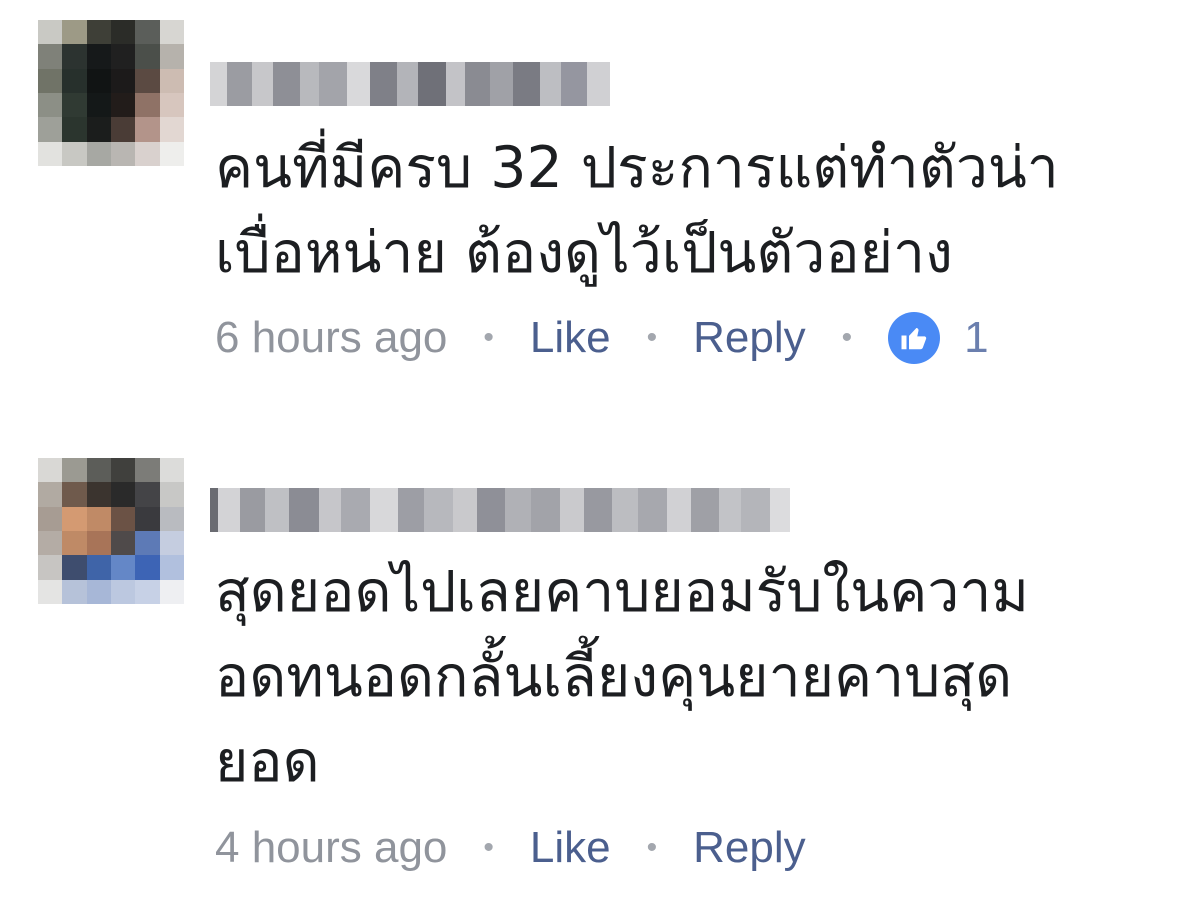 This screenshot has width=1200, height=922. Describe the element at coordinates (914, 338) in the screenshot. I see `thumbs-up-icon` at that location.